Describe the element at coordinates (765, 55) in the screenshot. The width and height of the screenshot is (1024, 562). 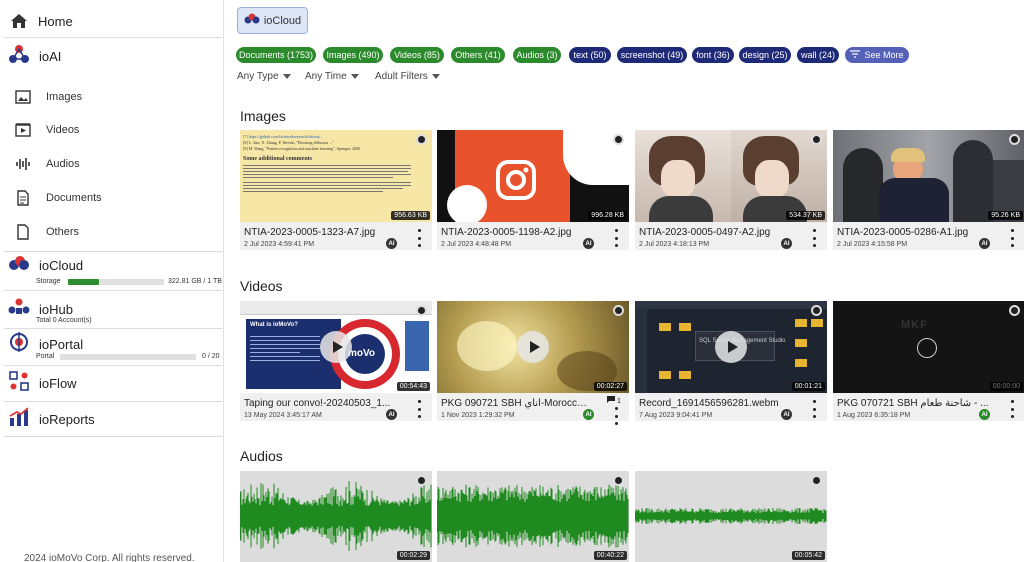
I see `chip-tag-design: design (25)` at that location.